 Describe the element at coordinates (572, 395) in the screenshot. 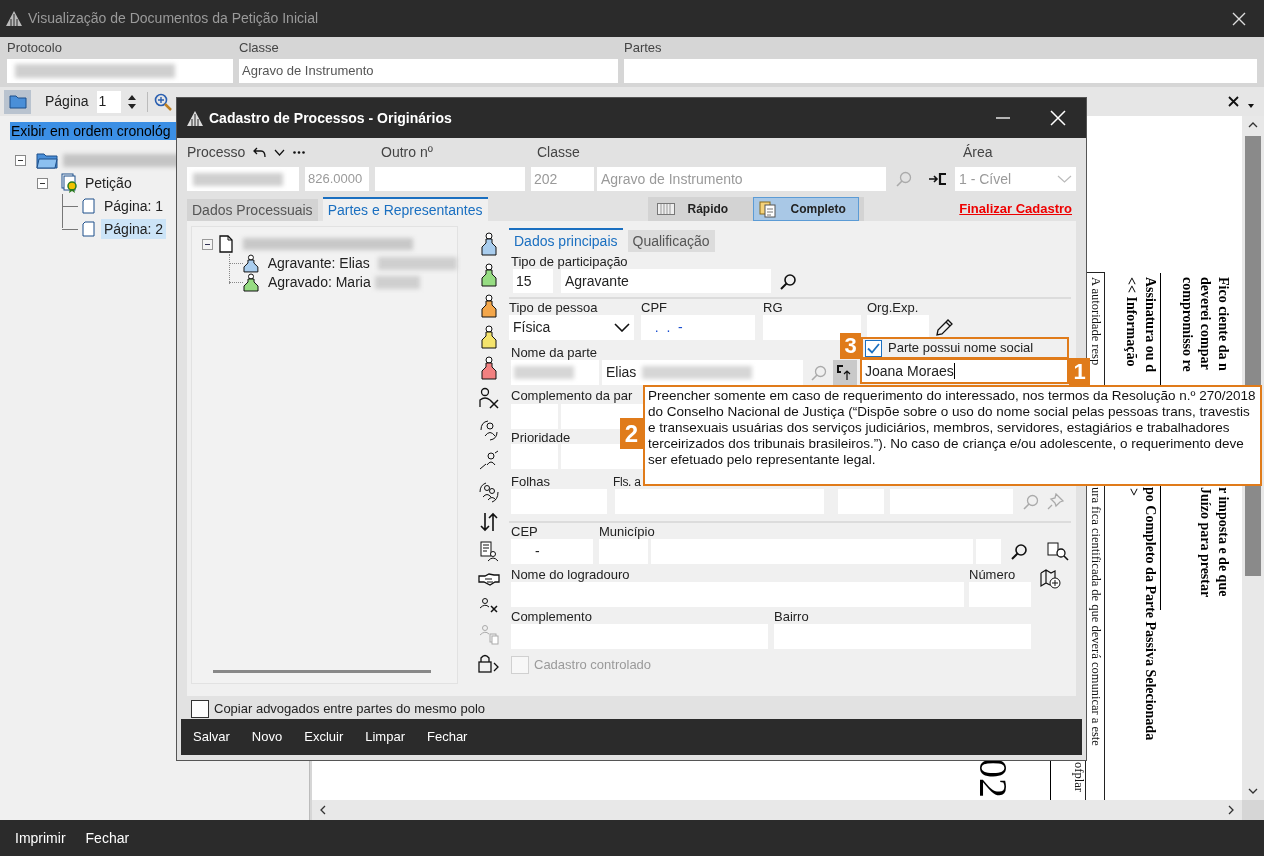

I see `field-label: Complemento da par` at that location.